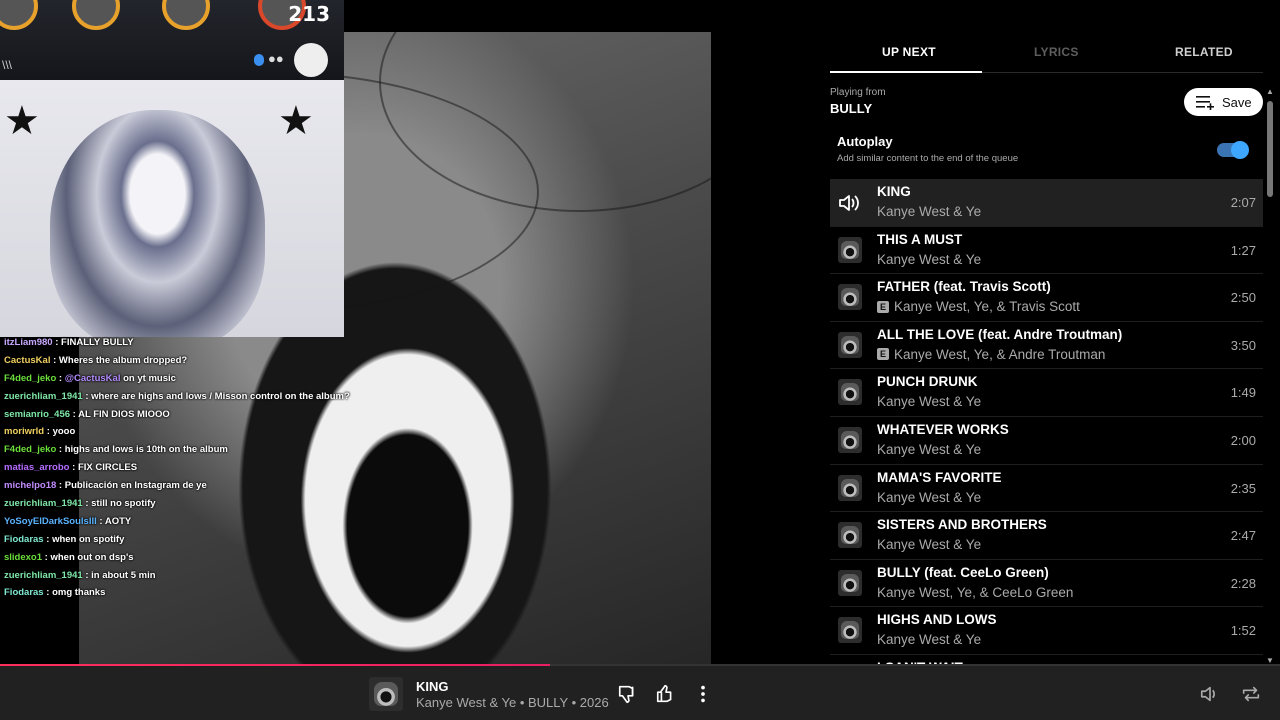 The height and width of the screenshot is (720, 1280). Describe the element at coordinates (92, 557) in the screenshot. I see `chat-text: when out on dsp's` at that location.